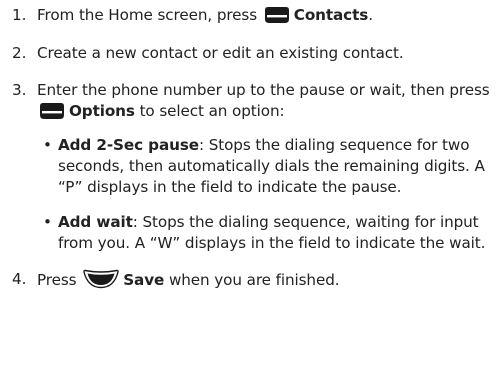 Image resolution: width=503 pixels, height=376 pixels. Describe the element at coordinates (128, 145) in the screenshot. I see `option-label: Add 2-Sec pause` at that location.